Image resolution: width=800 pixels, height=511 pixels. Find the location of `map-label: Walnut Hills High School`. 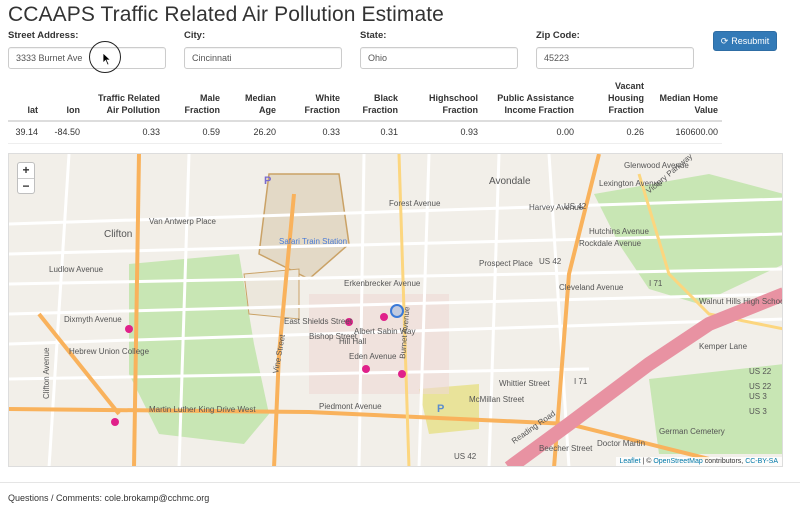

map-label: Walnut Hills High School is located at coordinates (741, 301).